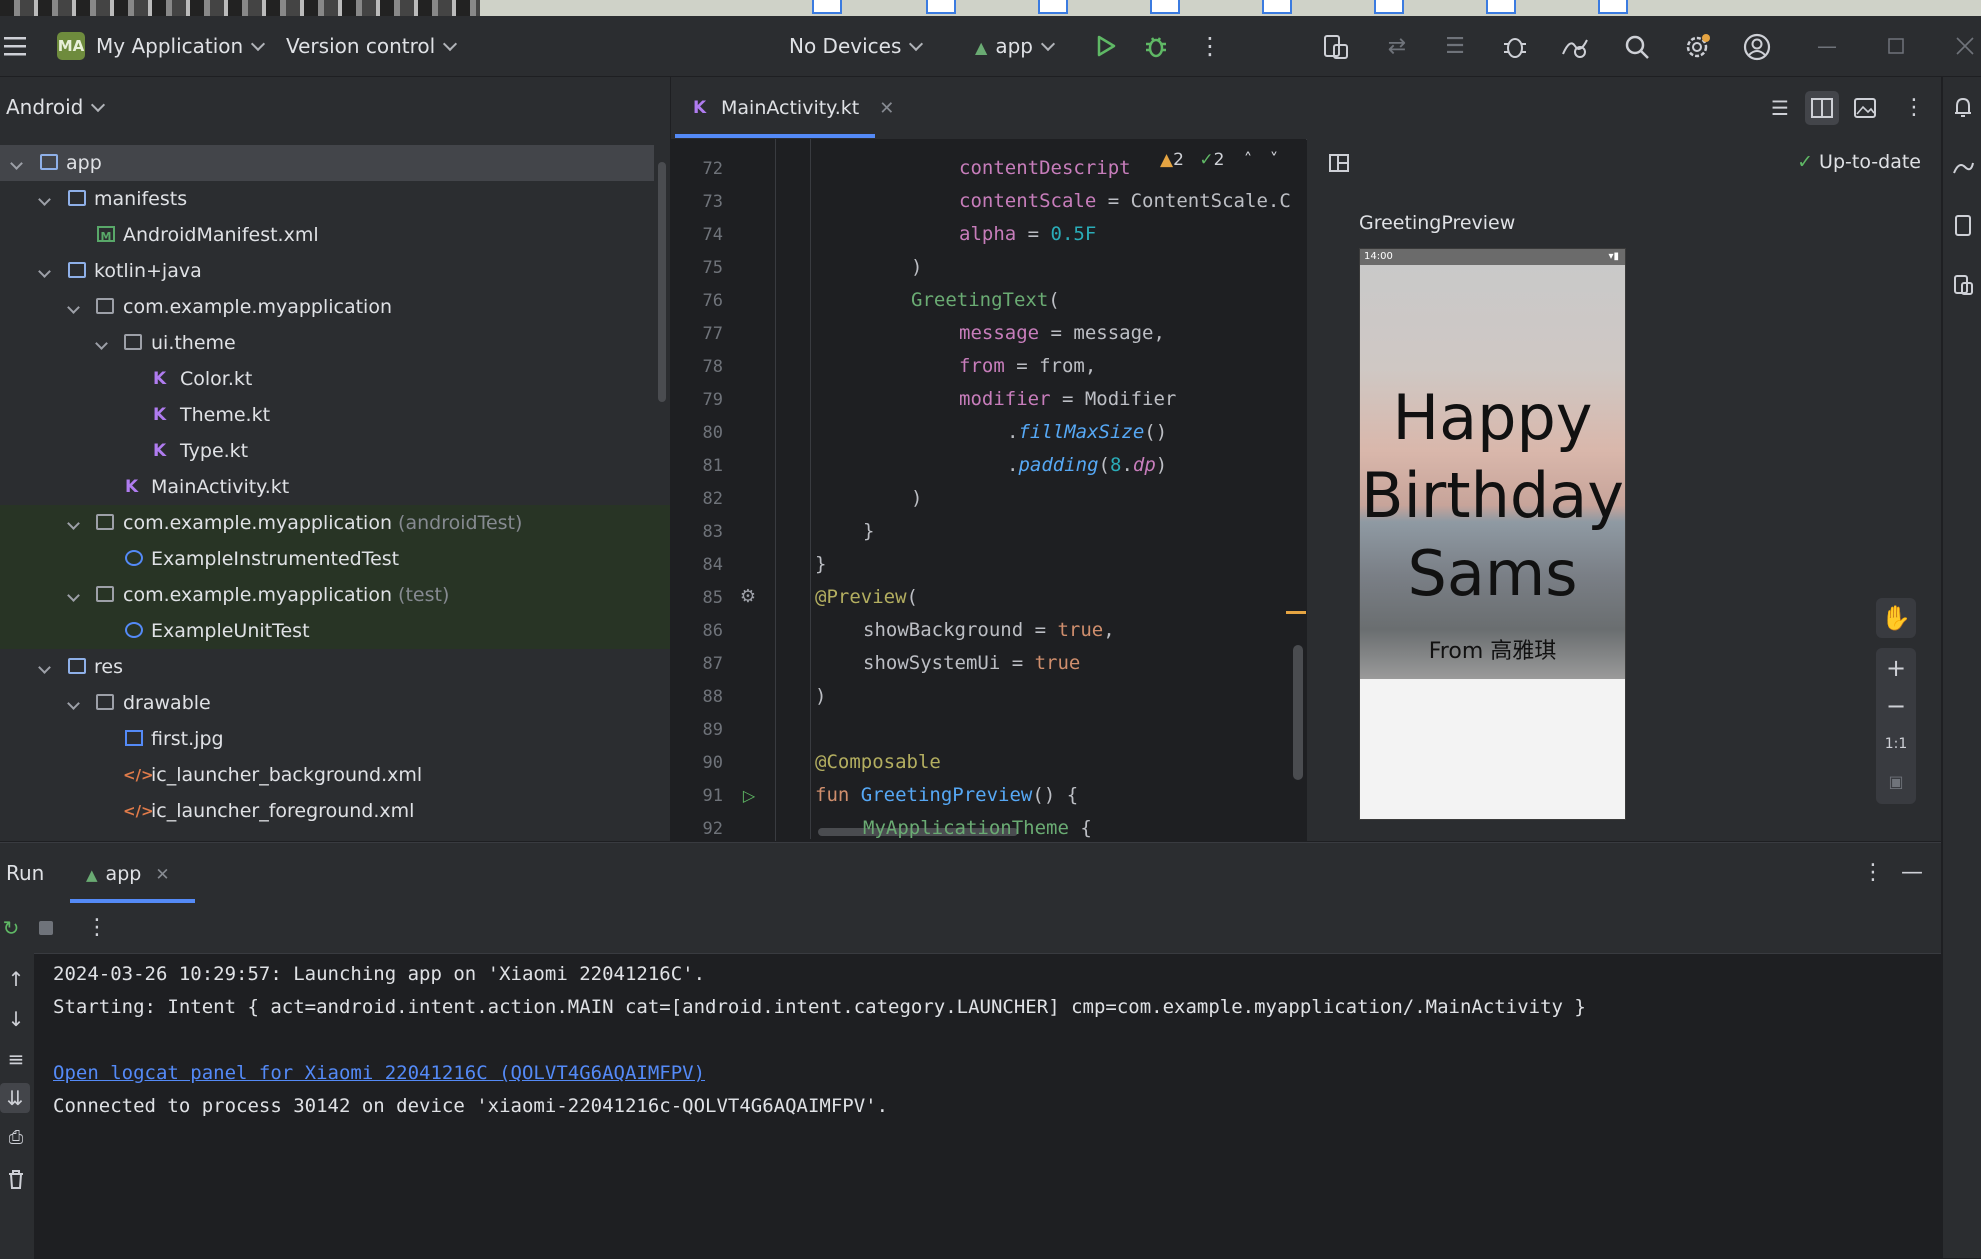 The height and width of the screenshot is (1259, 1981). Describe the element at coordinates (712, 433) in the screenshot. I see `line-number: 80` at that location.